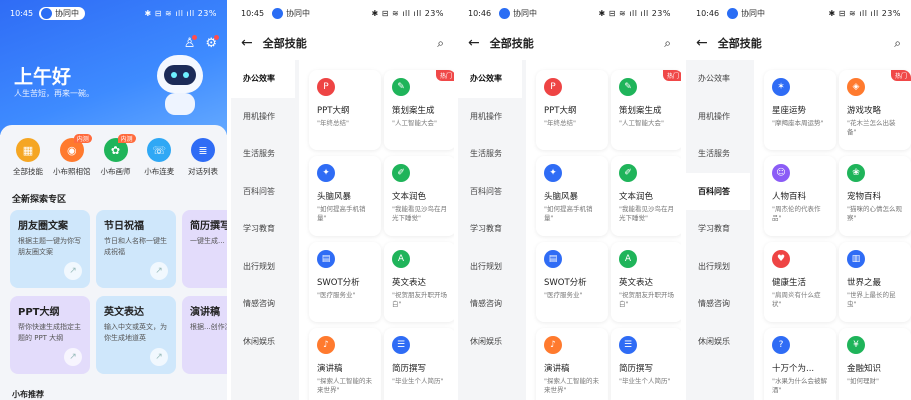 The image size is (911, 400). I want to click on skill-name: SWOT分析, so click(565, 283).